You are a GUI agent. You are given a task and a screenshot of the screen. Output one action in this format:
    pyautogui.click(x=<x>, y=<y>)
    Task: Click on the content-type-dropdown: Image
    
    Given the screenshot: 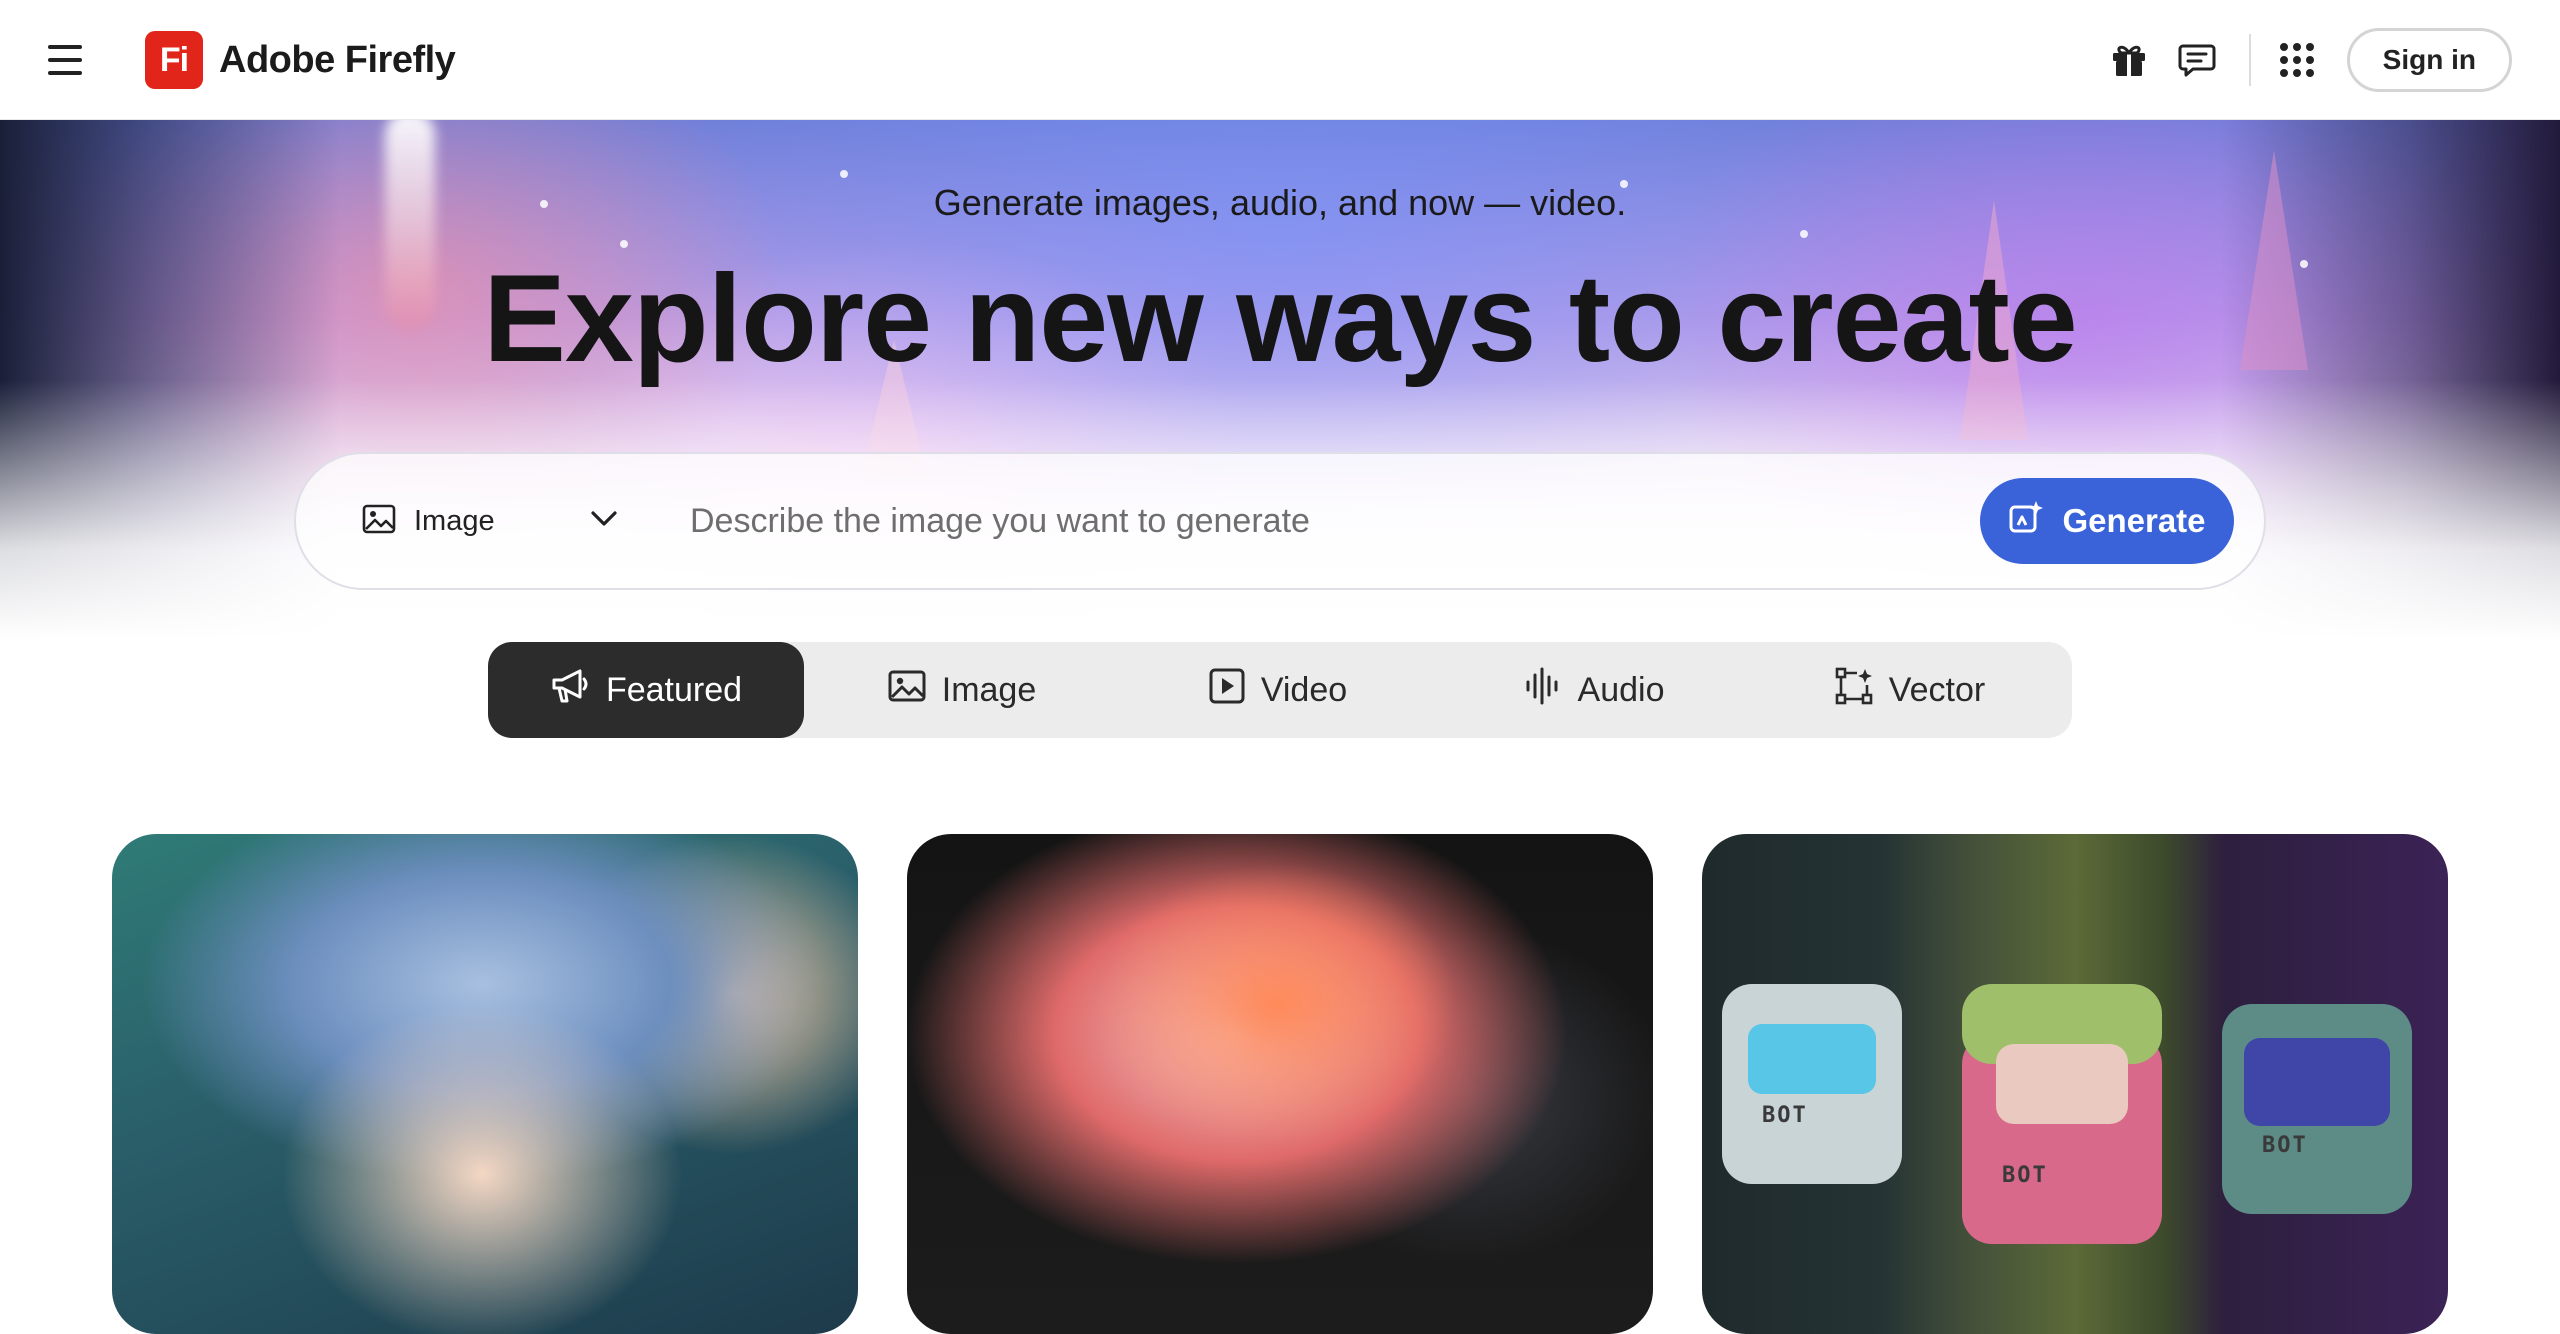 What is the action you would take?
    pyautogui.click(x=490, y=521)
    